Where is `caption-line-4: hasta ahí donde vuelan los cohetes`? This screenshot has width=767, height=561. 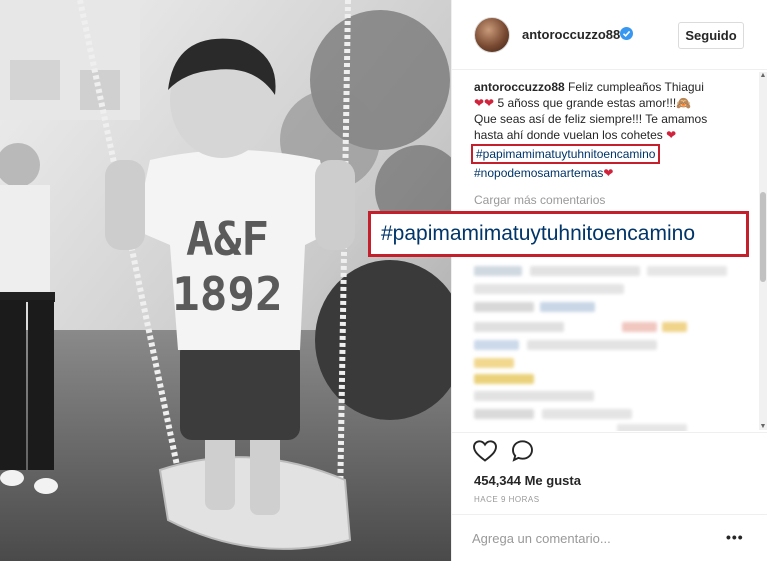
caption-line-4: hasta ahí donde vuelan los cohetes is located at coordinates (570, 135).